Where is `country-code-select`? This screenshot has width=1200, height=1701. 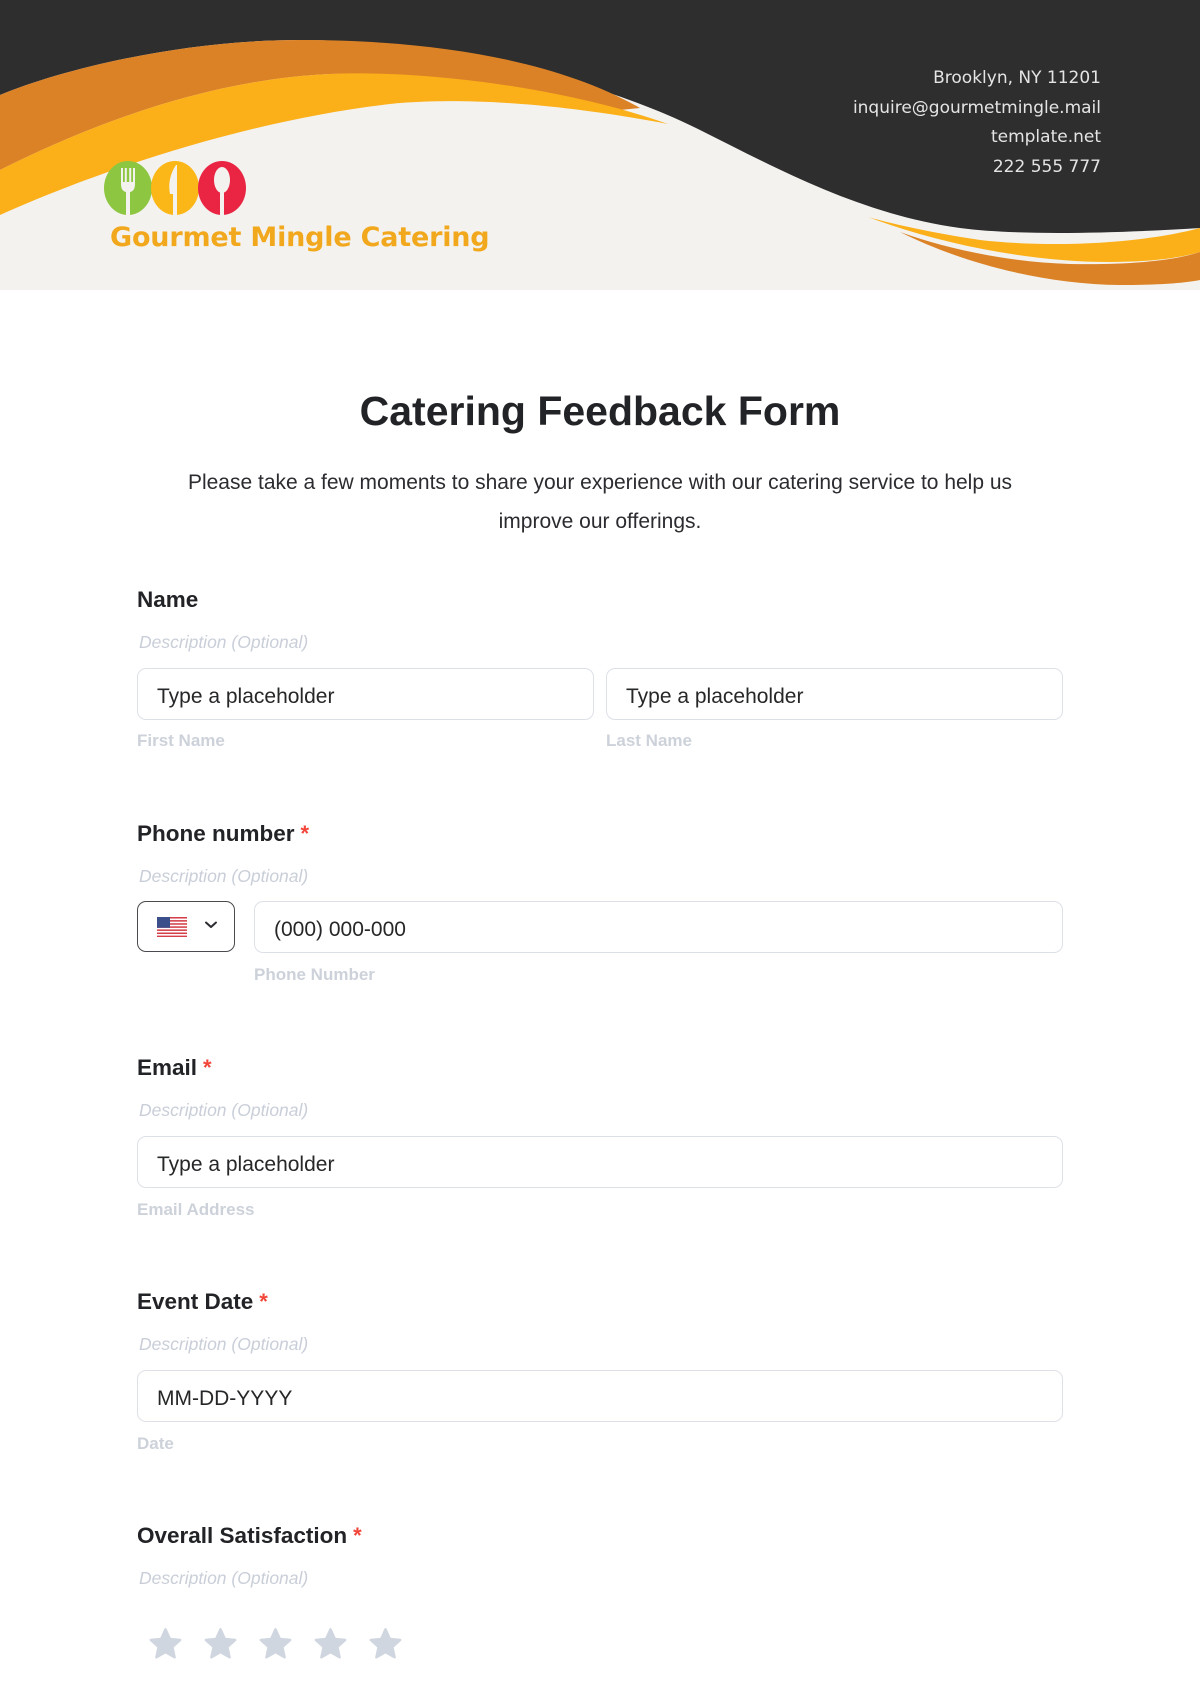 country-code-select is located at coordinates (186, 926).